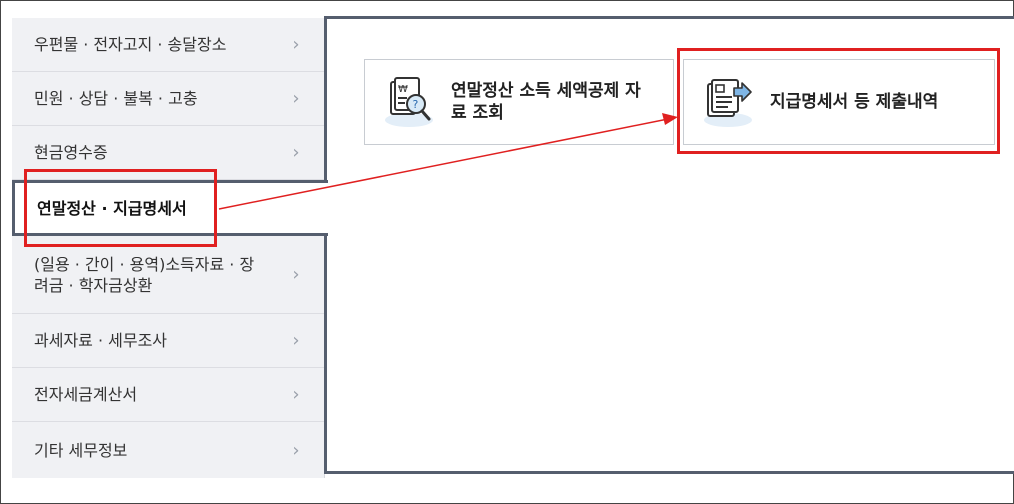  I want to click on sidebar-item-label: 과세자료 · 세무조사, so click(101, 340).